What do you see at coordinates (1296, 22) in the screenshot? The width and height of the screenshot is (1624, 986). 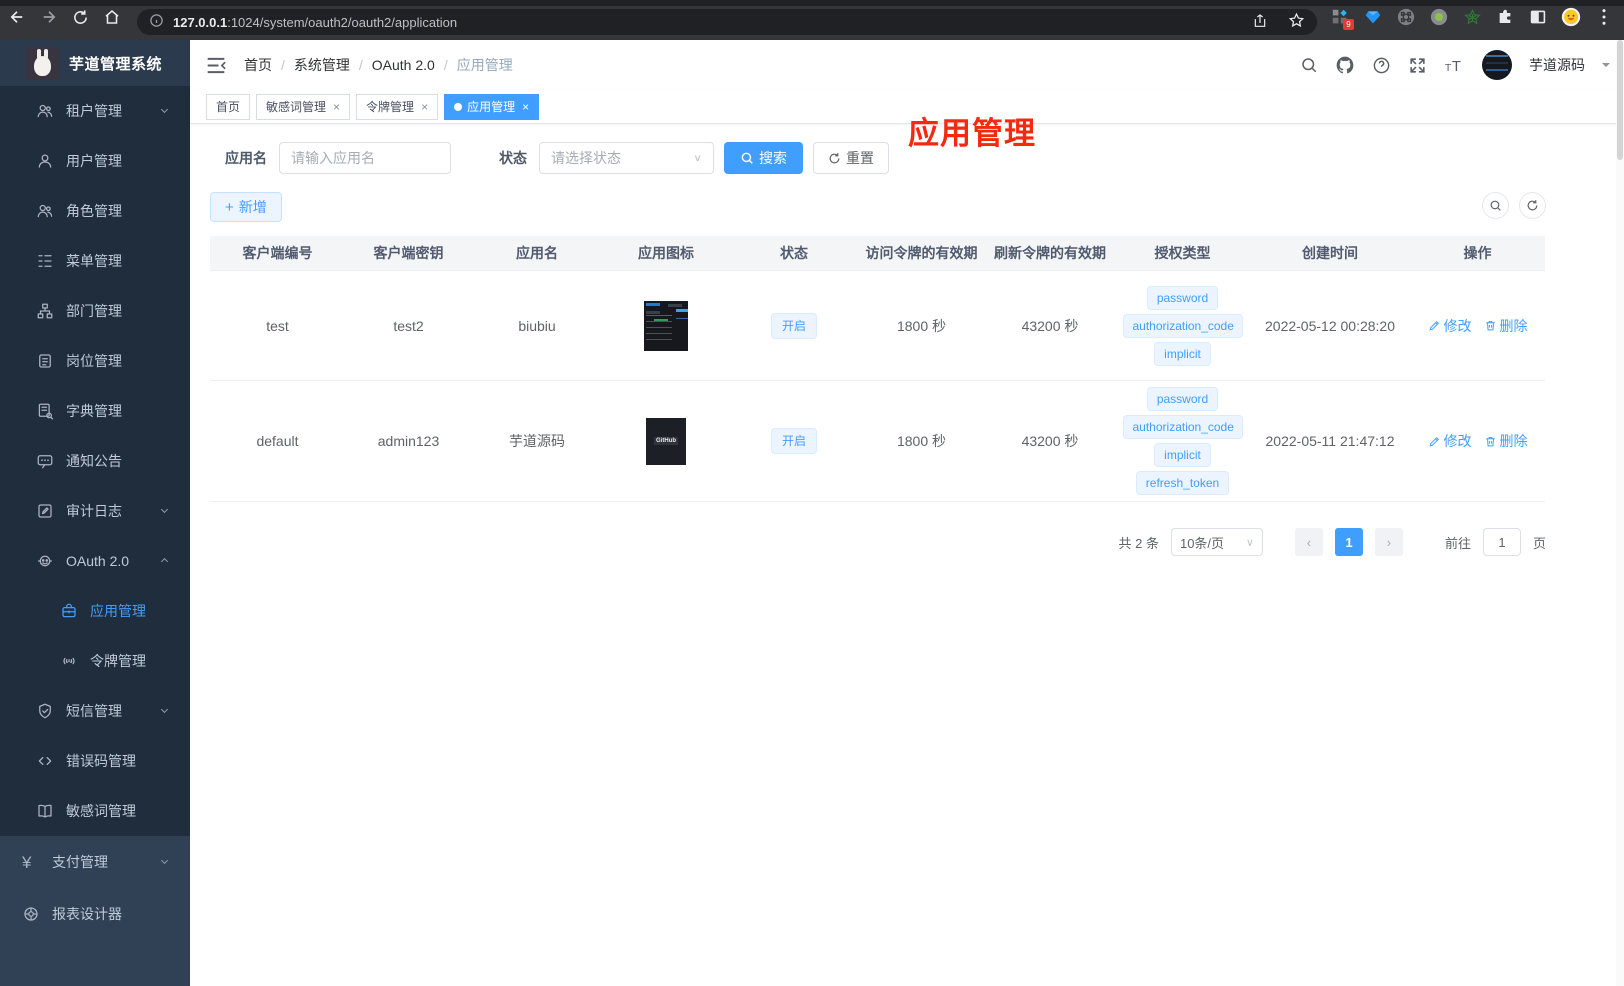 I see `bookmark-star-icon` at bounding box center [1296, 22].